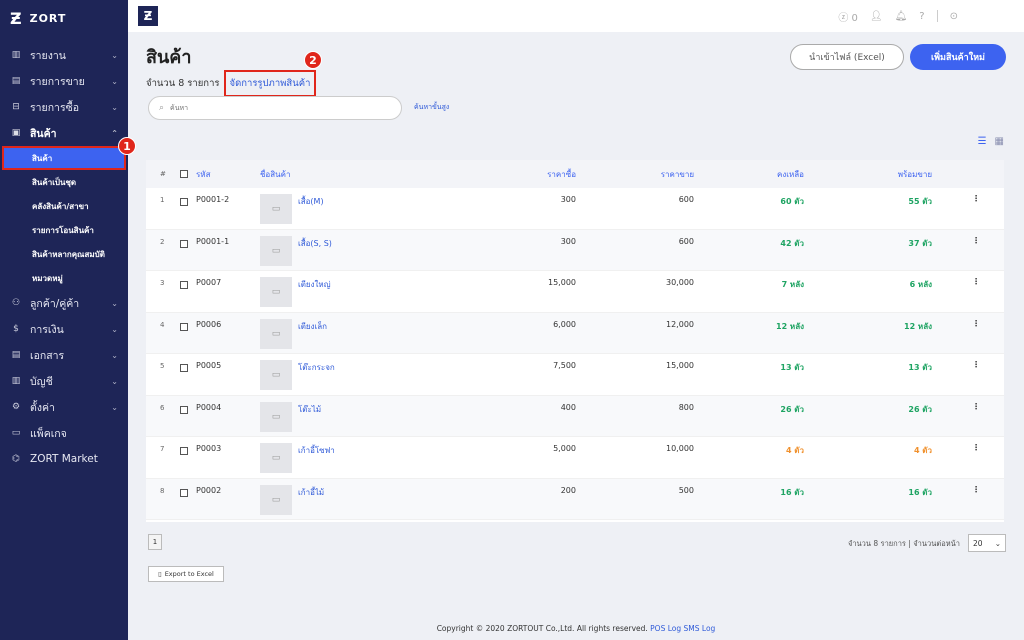  What do you see at coordinates (575, 250) in the screenshot?
I see `table-row: 2 P0001-1 ▭ เสื้อ(S, S) 300 600 42 ตัว 37 ตัว ⋮` at bounding box center [575, 250].